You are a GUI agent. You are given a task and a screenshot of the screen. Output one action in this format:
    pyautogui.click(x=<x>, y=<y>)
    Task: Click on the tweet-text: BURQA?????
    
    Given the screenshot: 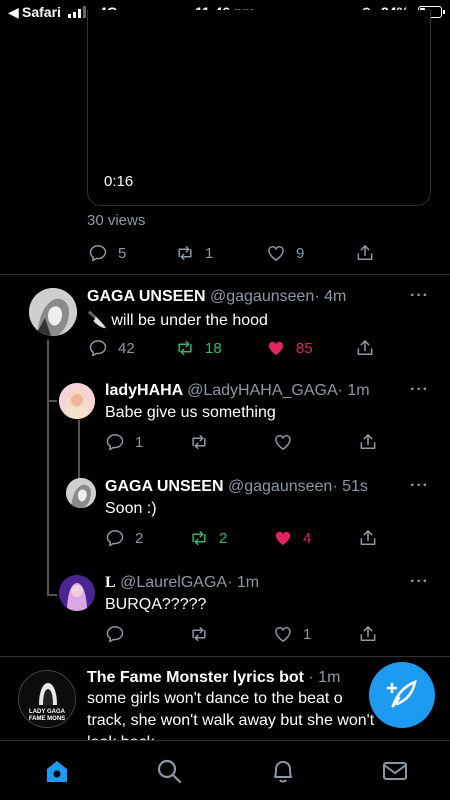 What is the action you would take?
    pyautogui.click(x=156, y=604)
    